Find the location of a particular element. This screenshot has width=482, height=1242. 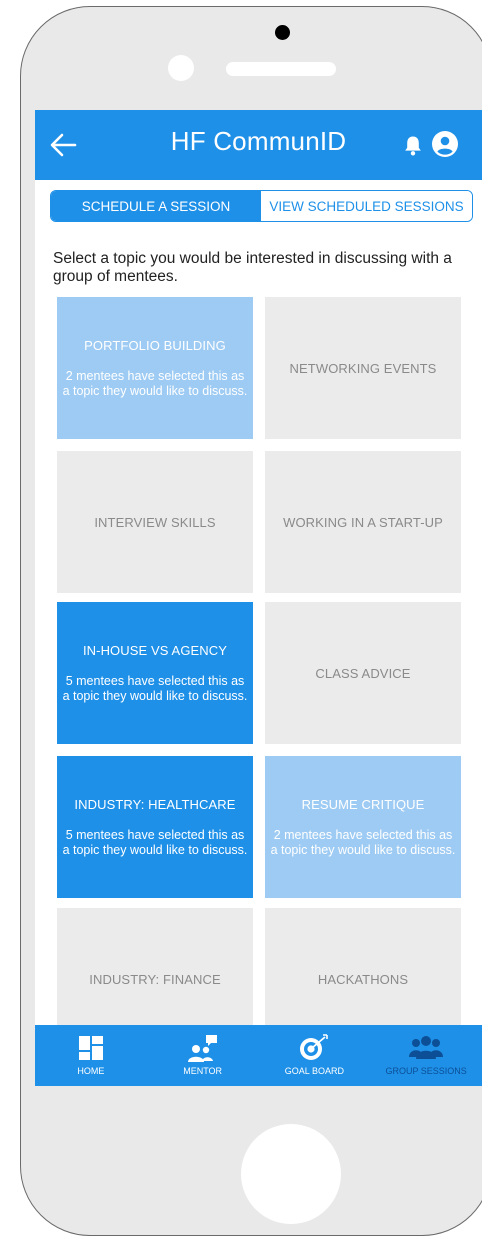

dashboard-icon is located at coordinates (90, 1048).